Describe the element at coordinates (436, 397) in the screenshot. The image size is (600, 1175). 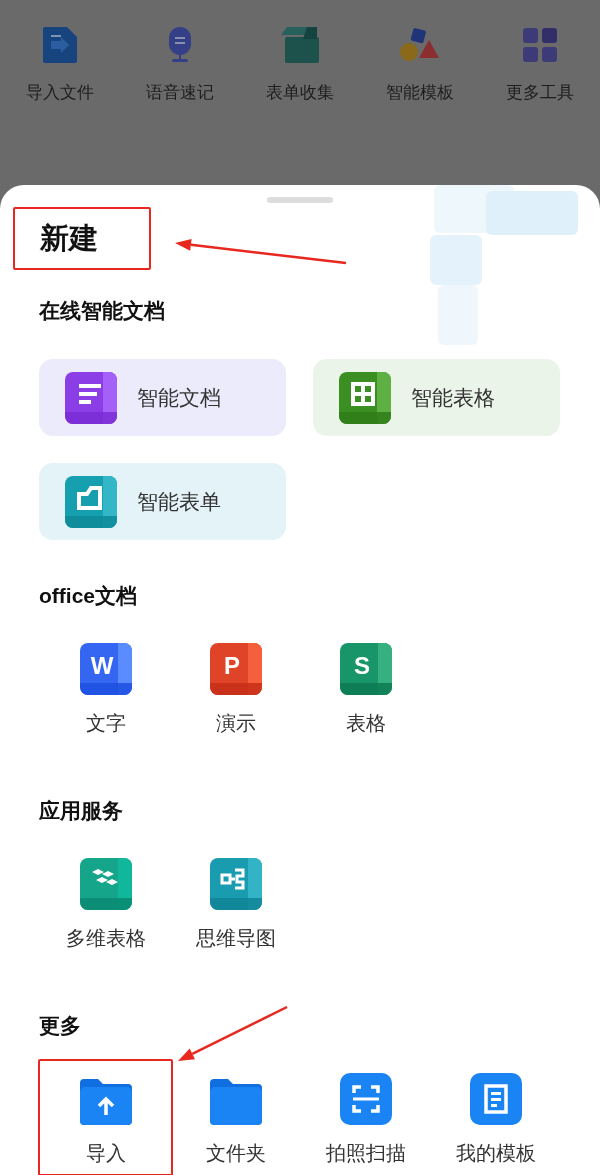
I see `create-card: 智能表格` at that location.